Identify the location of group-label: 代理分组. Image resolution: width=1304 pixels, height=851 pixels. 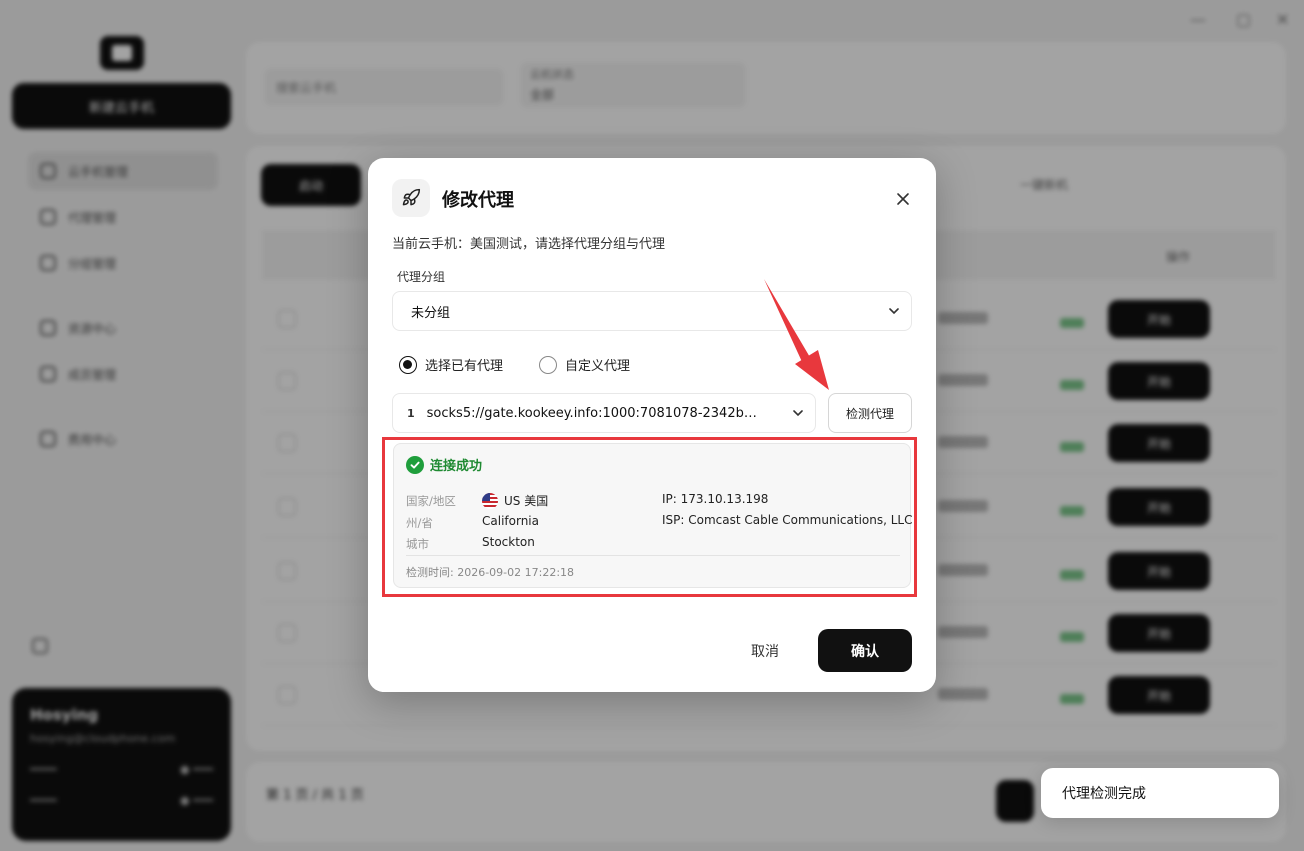
(421, 277).